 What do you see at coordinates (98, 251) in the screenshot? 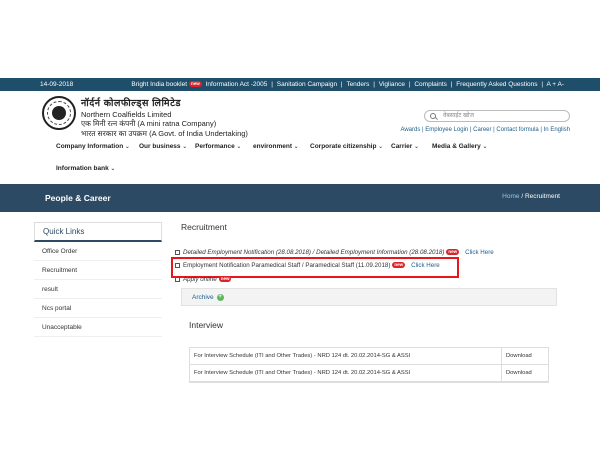
I see `sidebar-item-office-order: Office Order` at bounding box center [98, 251].